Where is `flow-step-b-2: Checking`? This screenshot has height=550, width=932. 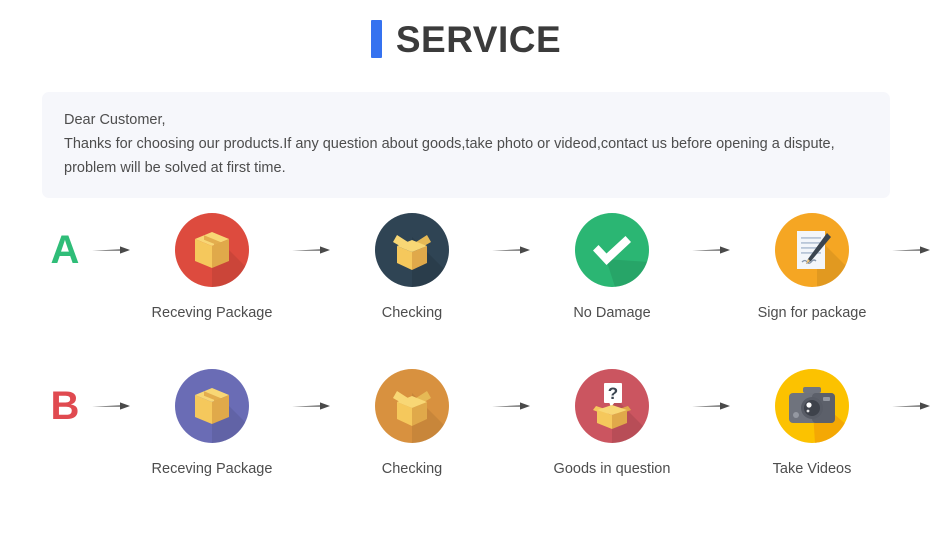 flow-step-b-2: Checking is located at coordinates (412, 420).